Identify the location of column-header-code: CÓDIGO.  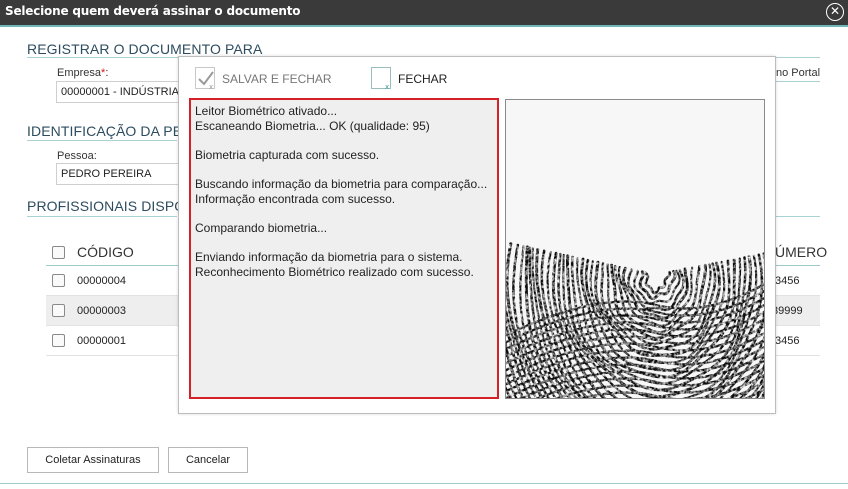
(105, 252).